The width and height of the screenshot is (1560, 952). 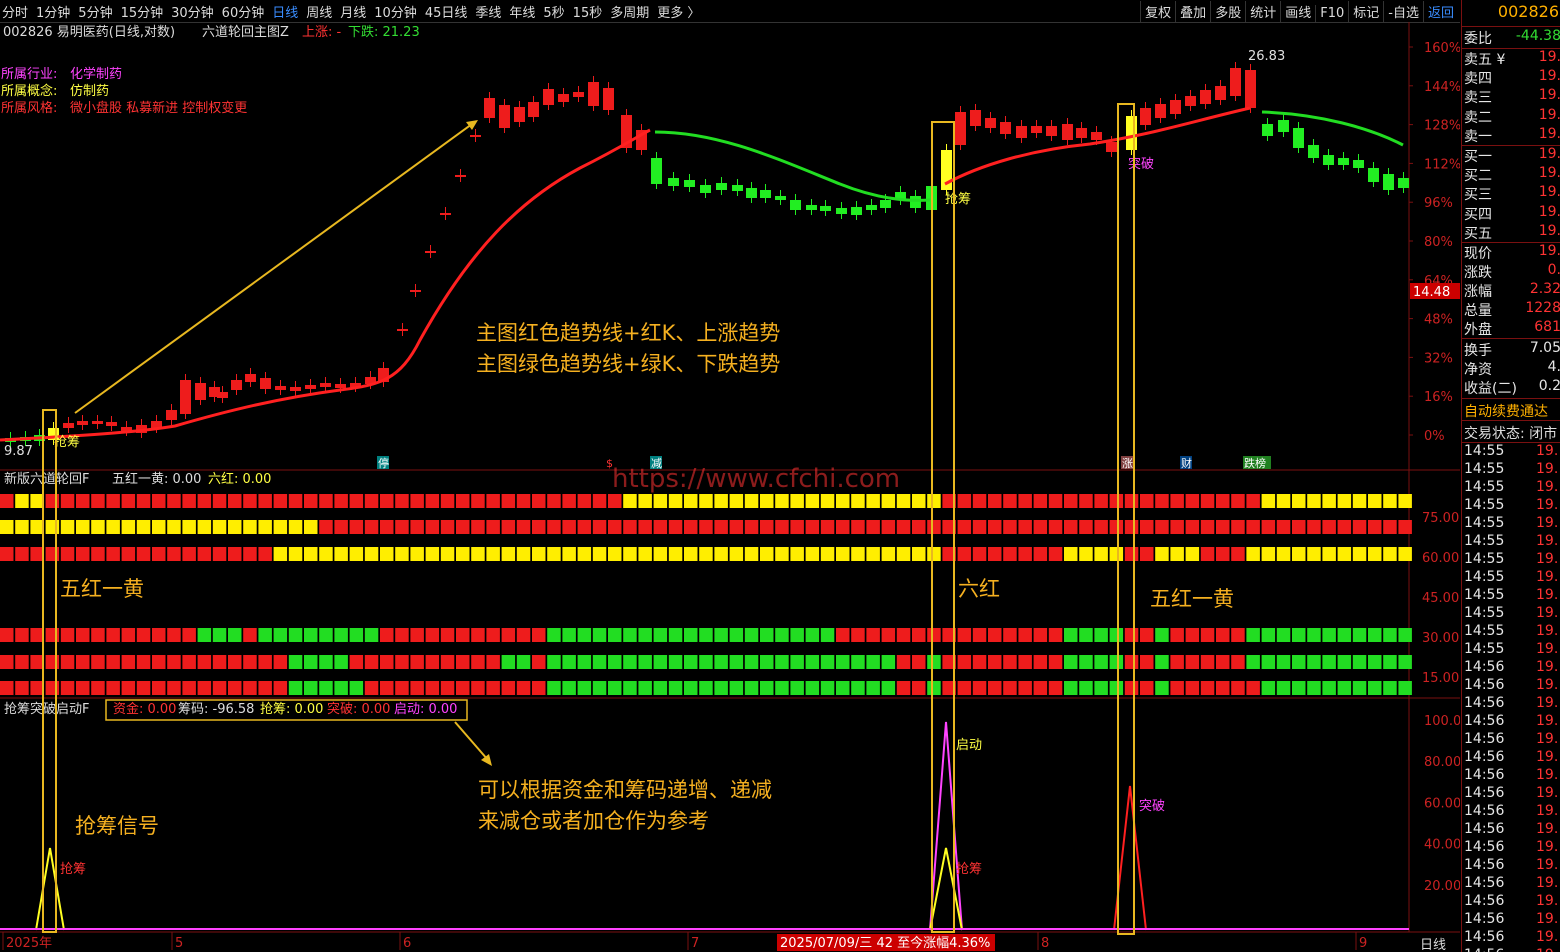 I want to click on tool-button: 复权, so click(x=1157, y=11).